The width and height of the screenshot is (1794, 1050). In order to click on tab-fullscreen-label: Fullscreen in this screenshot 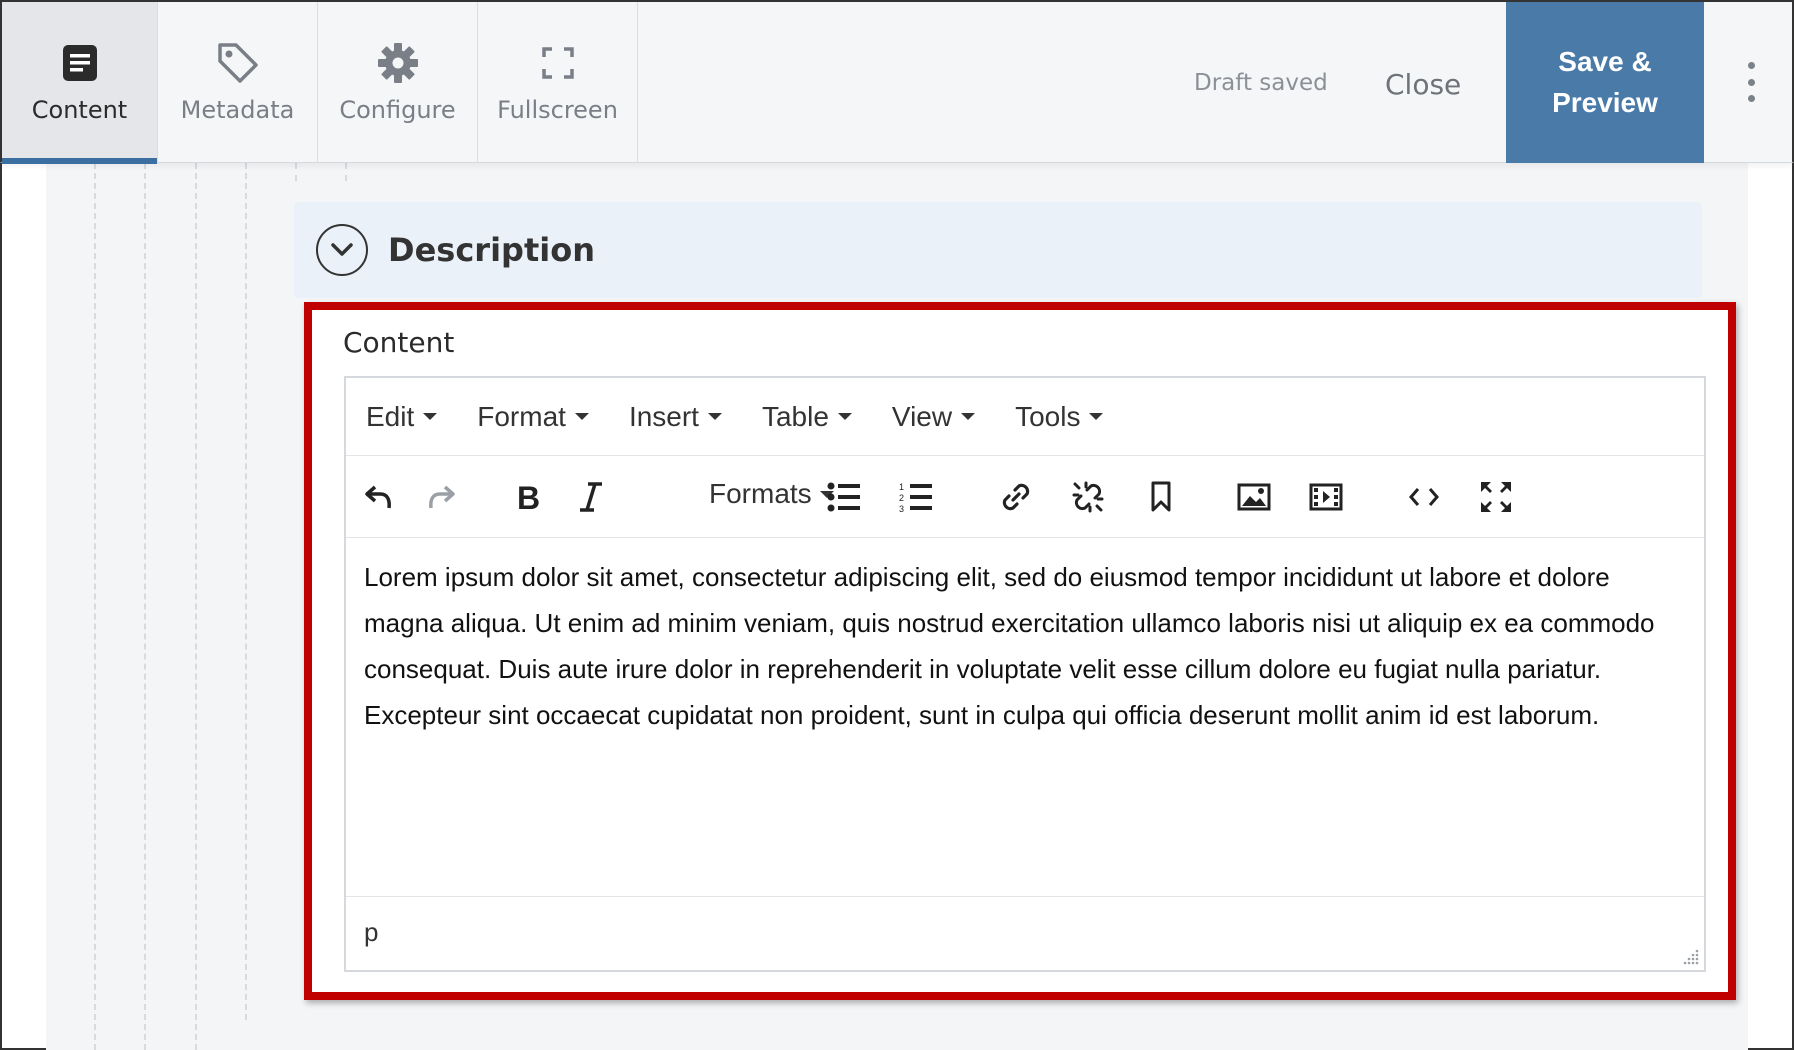, I will do `click(557, 110)`.